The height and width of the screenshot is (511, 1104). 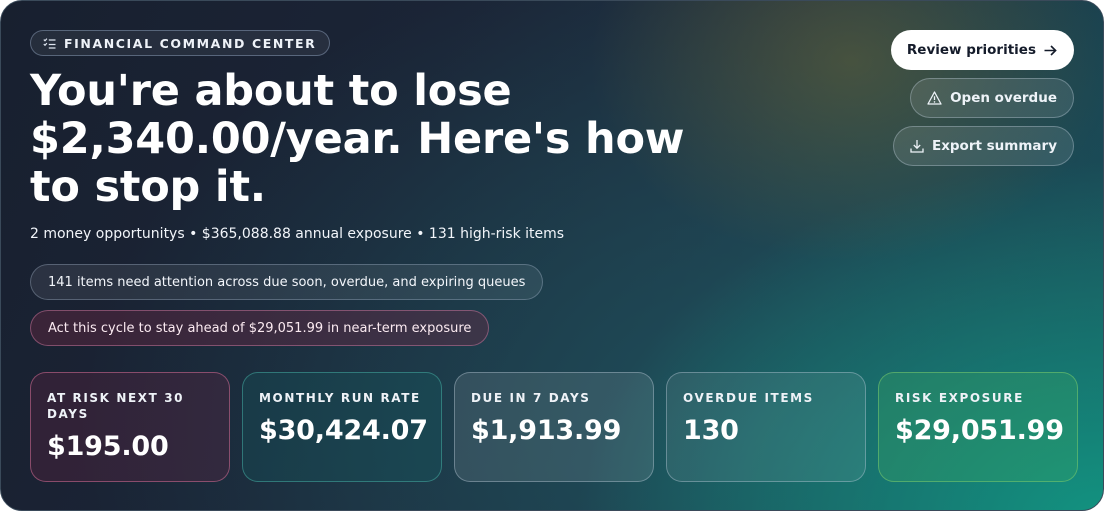 What do you see at coordinates (994, 146) in the screenshot?
I see `export-summary-label: Export summary` at bounding box center [994, 146].